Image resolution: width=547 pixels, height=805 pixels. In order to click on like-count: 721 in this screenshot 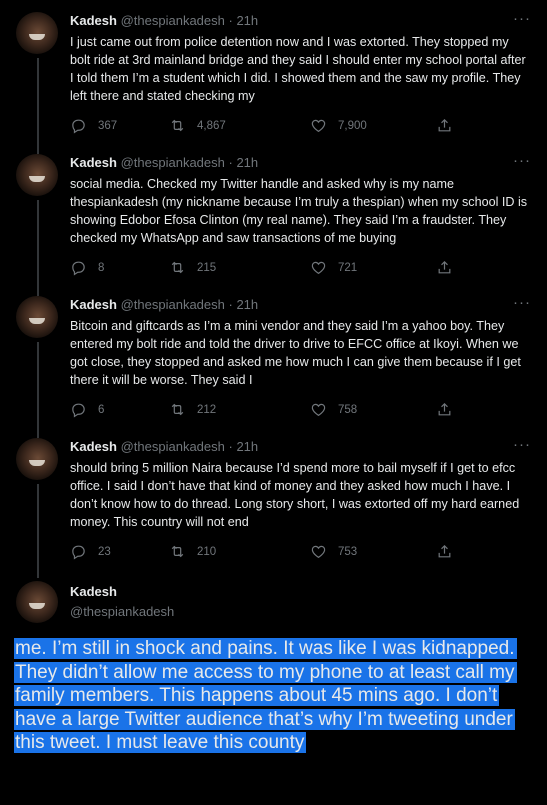, I will do `click(348, 267)`.